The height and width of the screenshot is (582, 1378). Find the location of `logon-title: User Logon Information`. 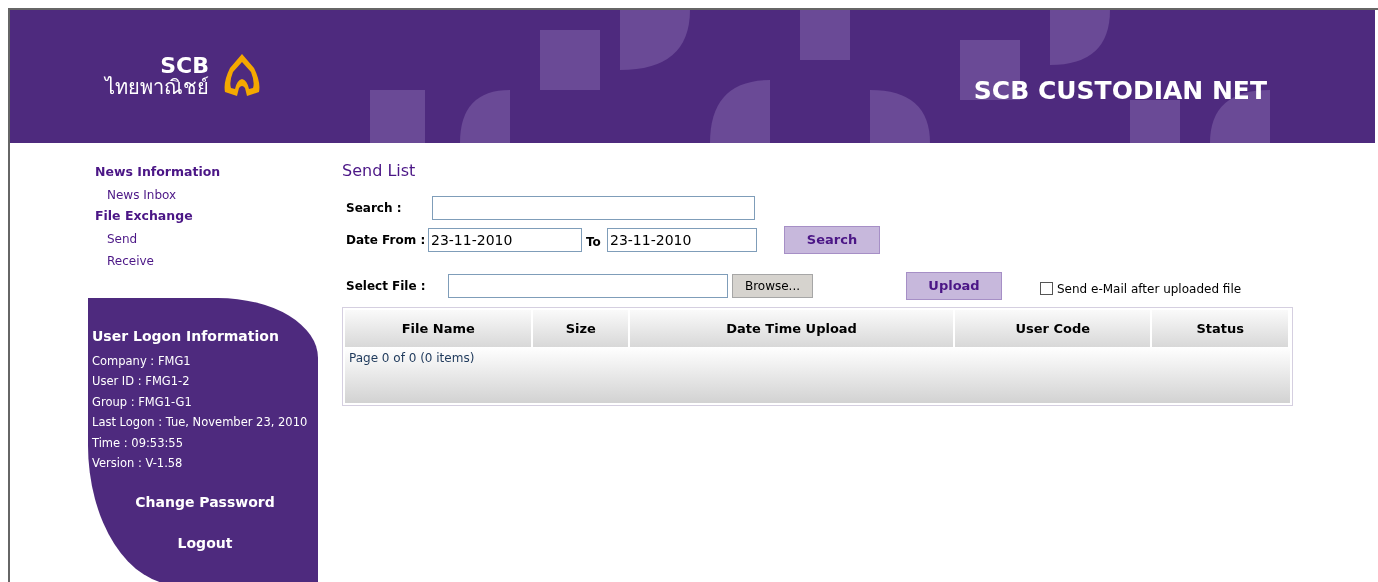

logon-title: User Logon Information is located at coordinates (186, 336).